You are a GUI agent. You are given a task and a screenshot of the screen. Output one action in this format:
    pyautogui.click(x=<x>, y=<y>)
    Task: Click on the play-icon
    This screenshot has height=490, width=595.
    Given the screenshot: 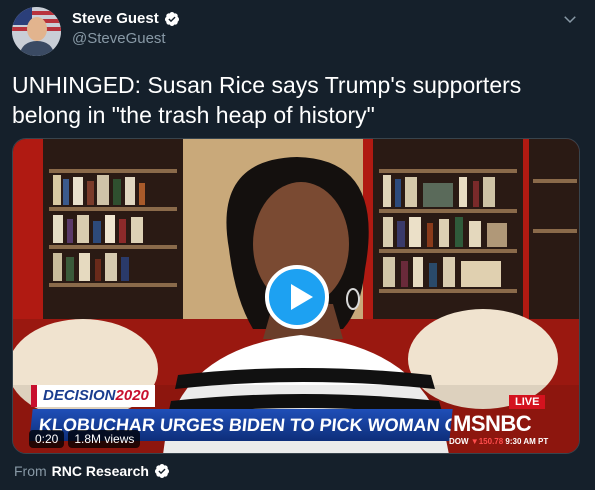 What is the action you would take?
    pyautogui.click(x=302, y=297)
    